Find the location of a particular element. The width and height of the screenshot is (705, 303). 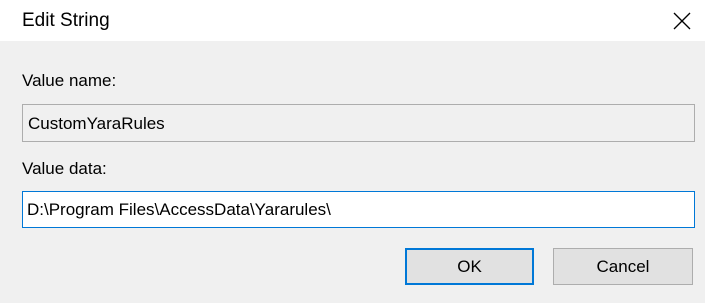

close-icon is located at coordinates (682, 21).